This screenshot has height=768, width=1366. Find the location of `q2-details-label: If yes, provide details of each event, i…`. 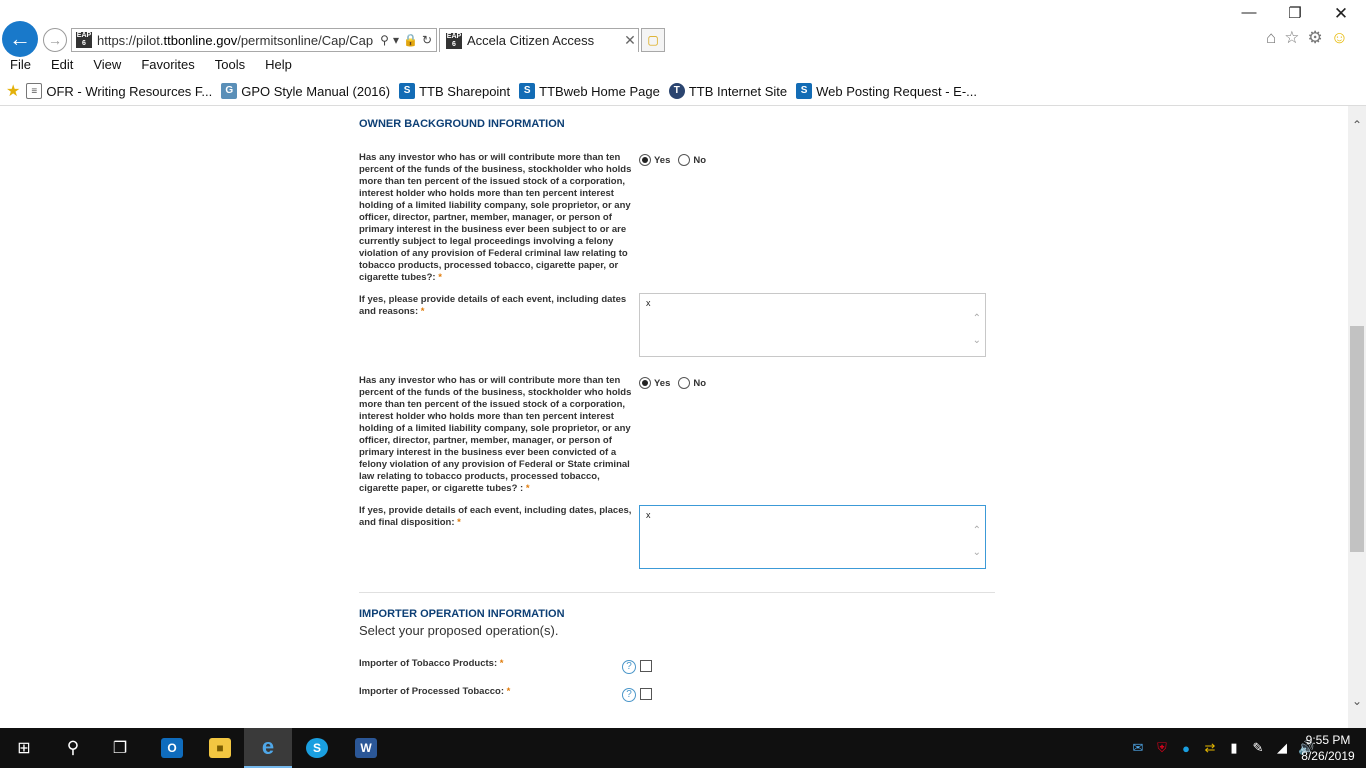

q2-details-label: If yes, provide details of each event, i… is located at coordinates (495, 516).